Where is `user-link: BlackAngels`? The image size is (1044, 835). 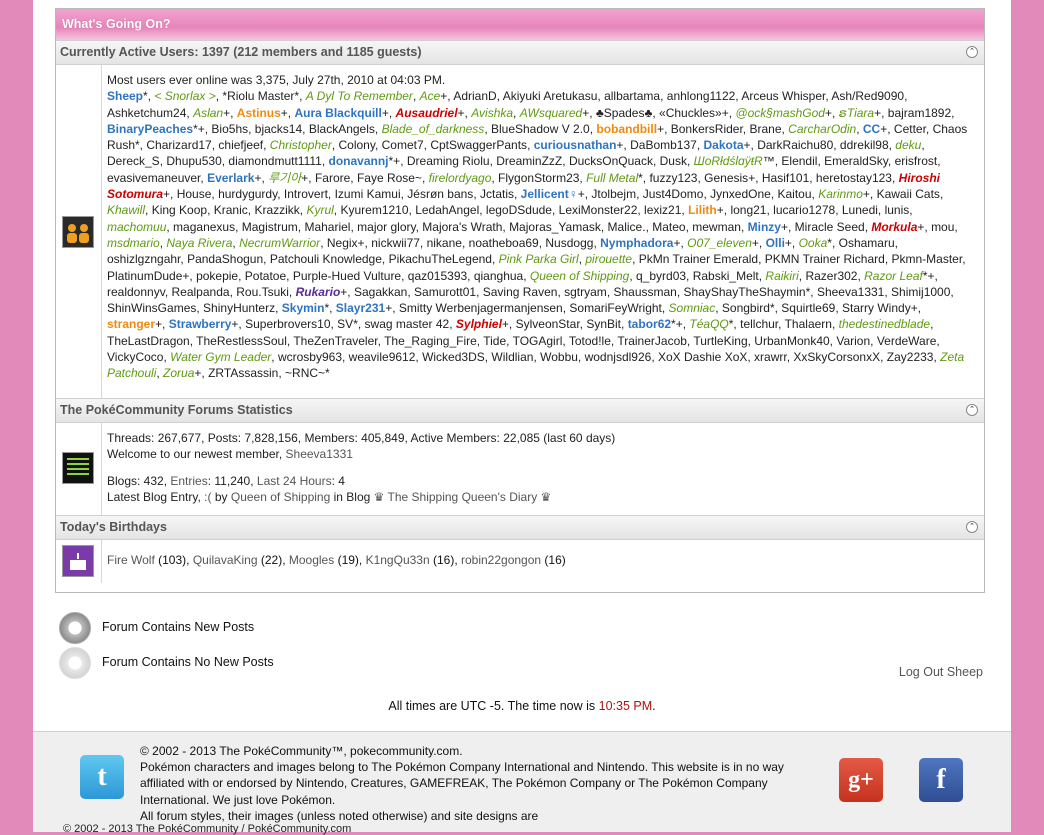
user-link: BlackAngels is located at coordinates (342, 129).